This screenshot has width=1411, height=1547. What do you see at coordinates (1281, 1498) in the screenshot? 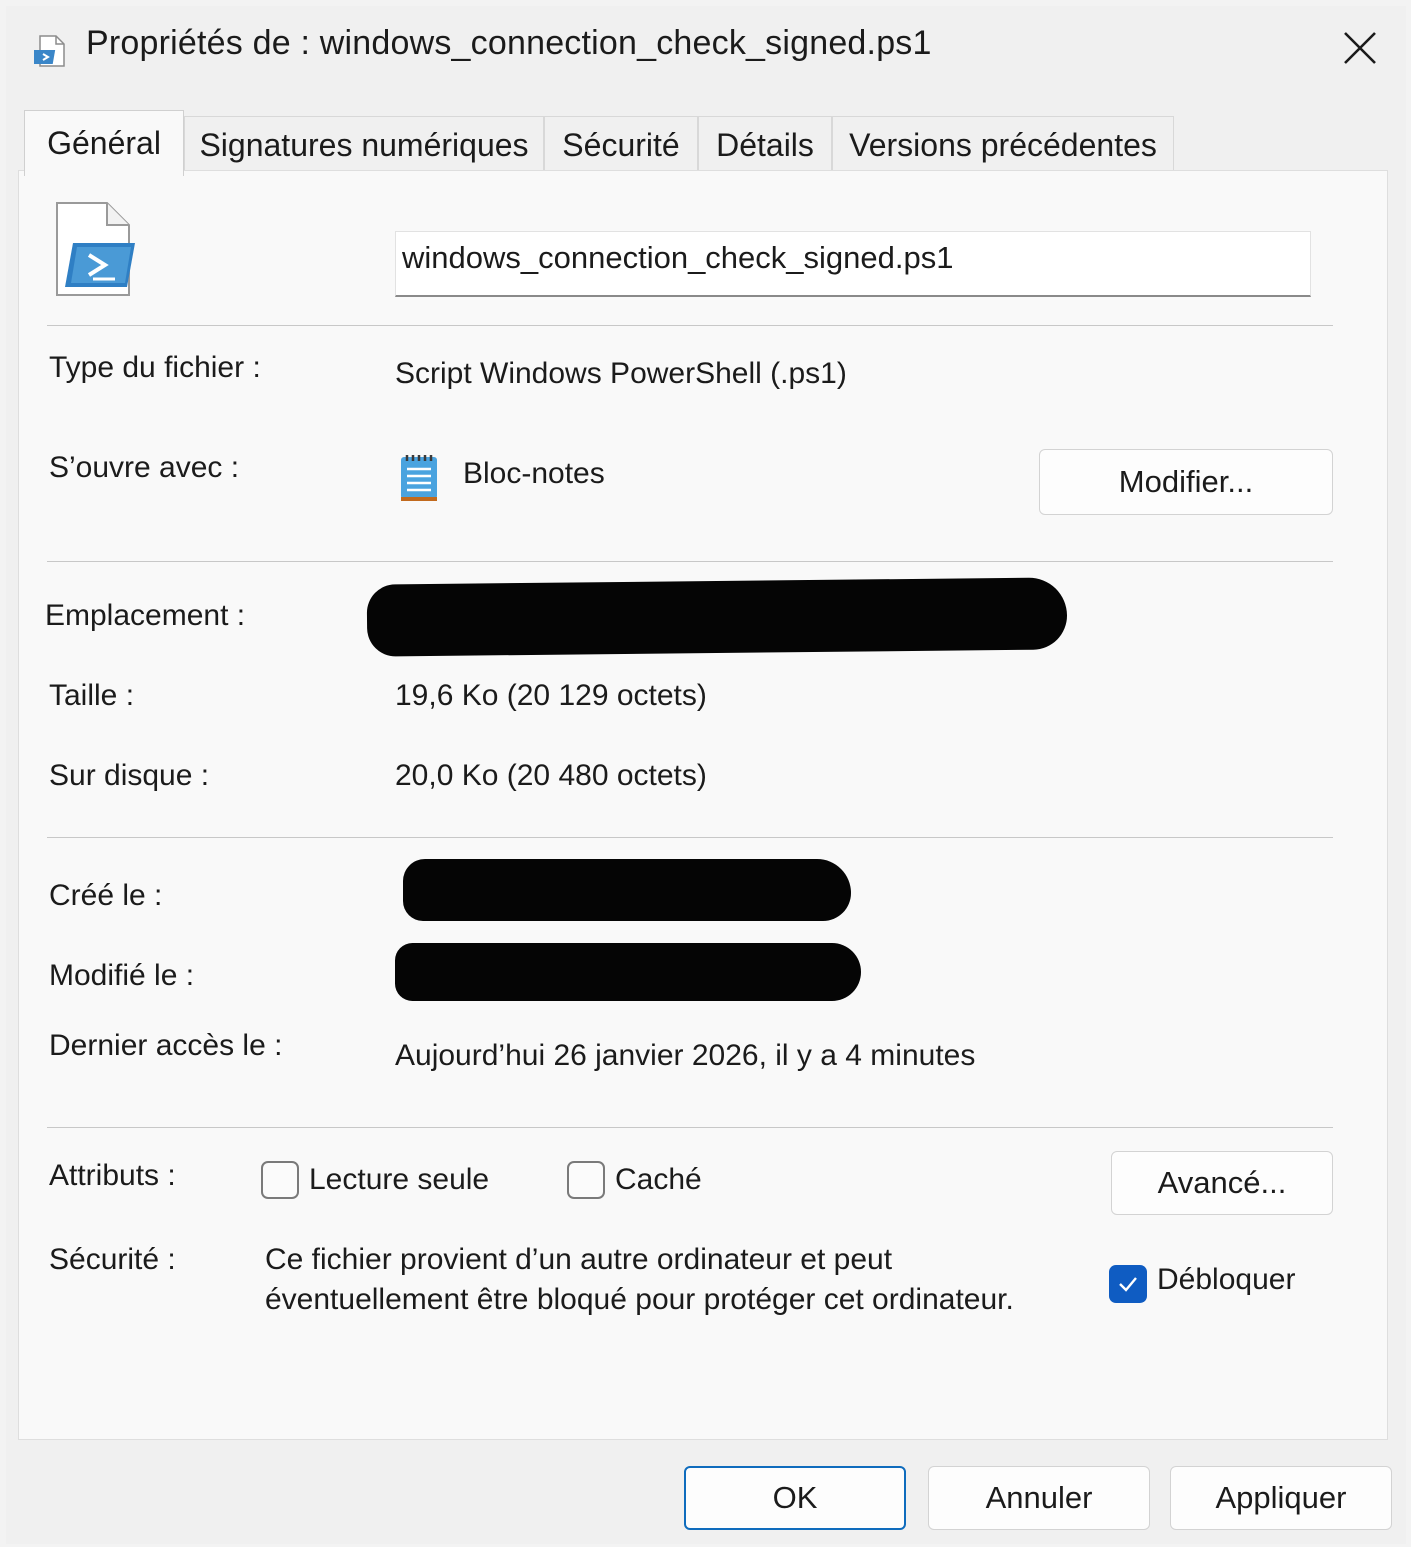
I see `apply-button: Appliquer` at bounding box center [1281, 1498].